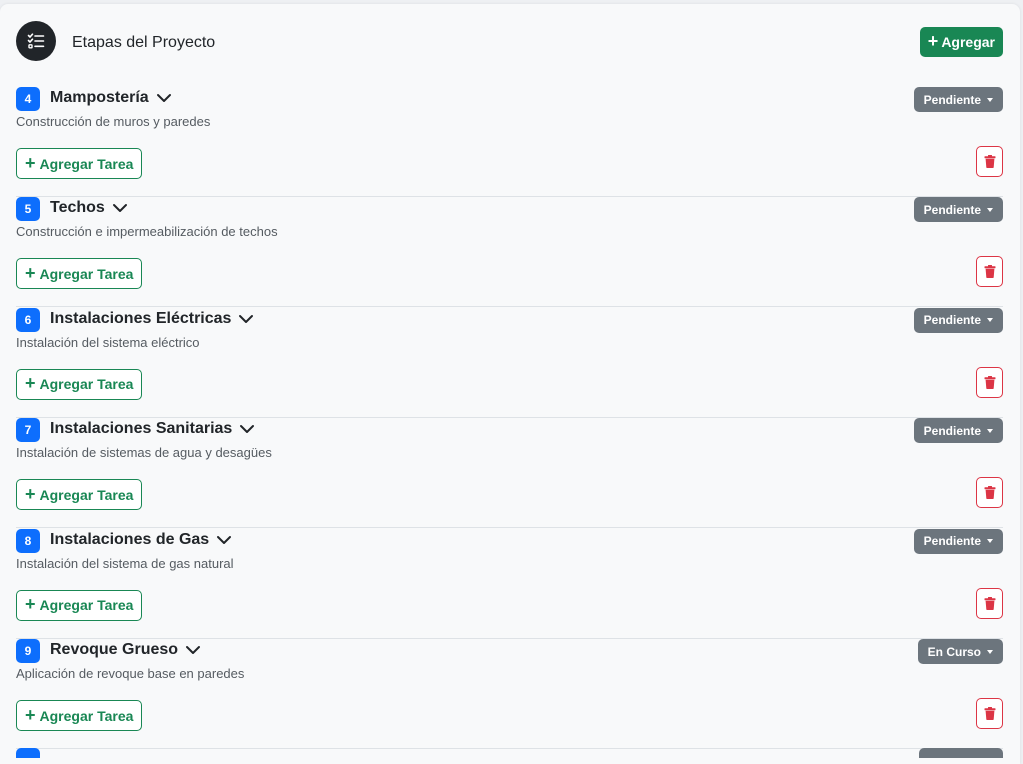  I want to click on stage-number-badge: 7, so click(28, 430).